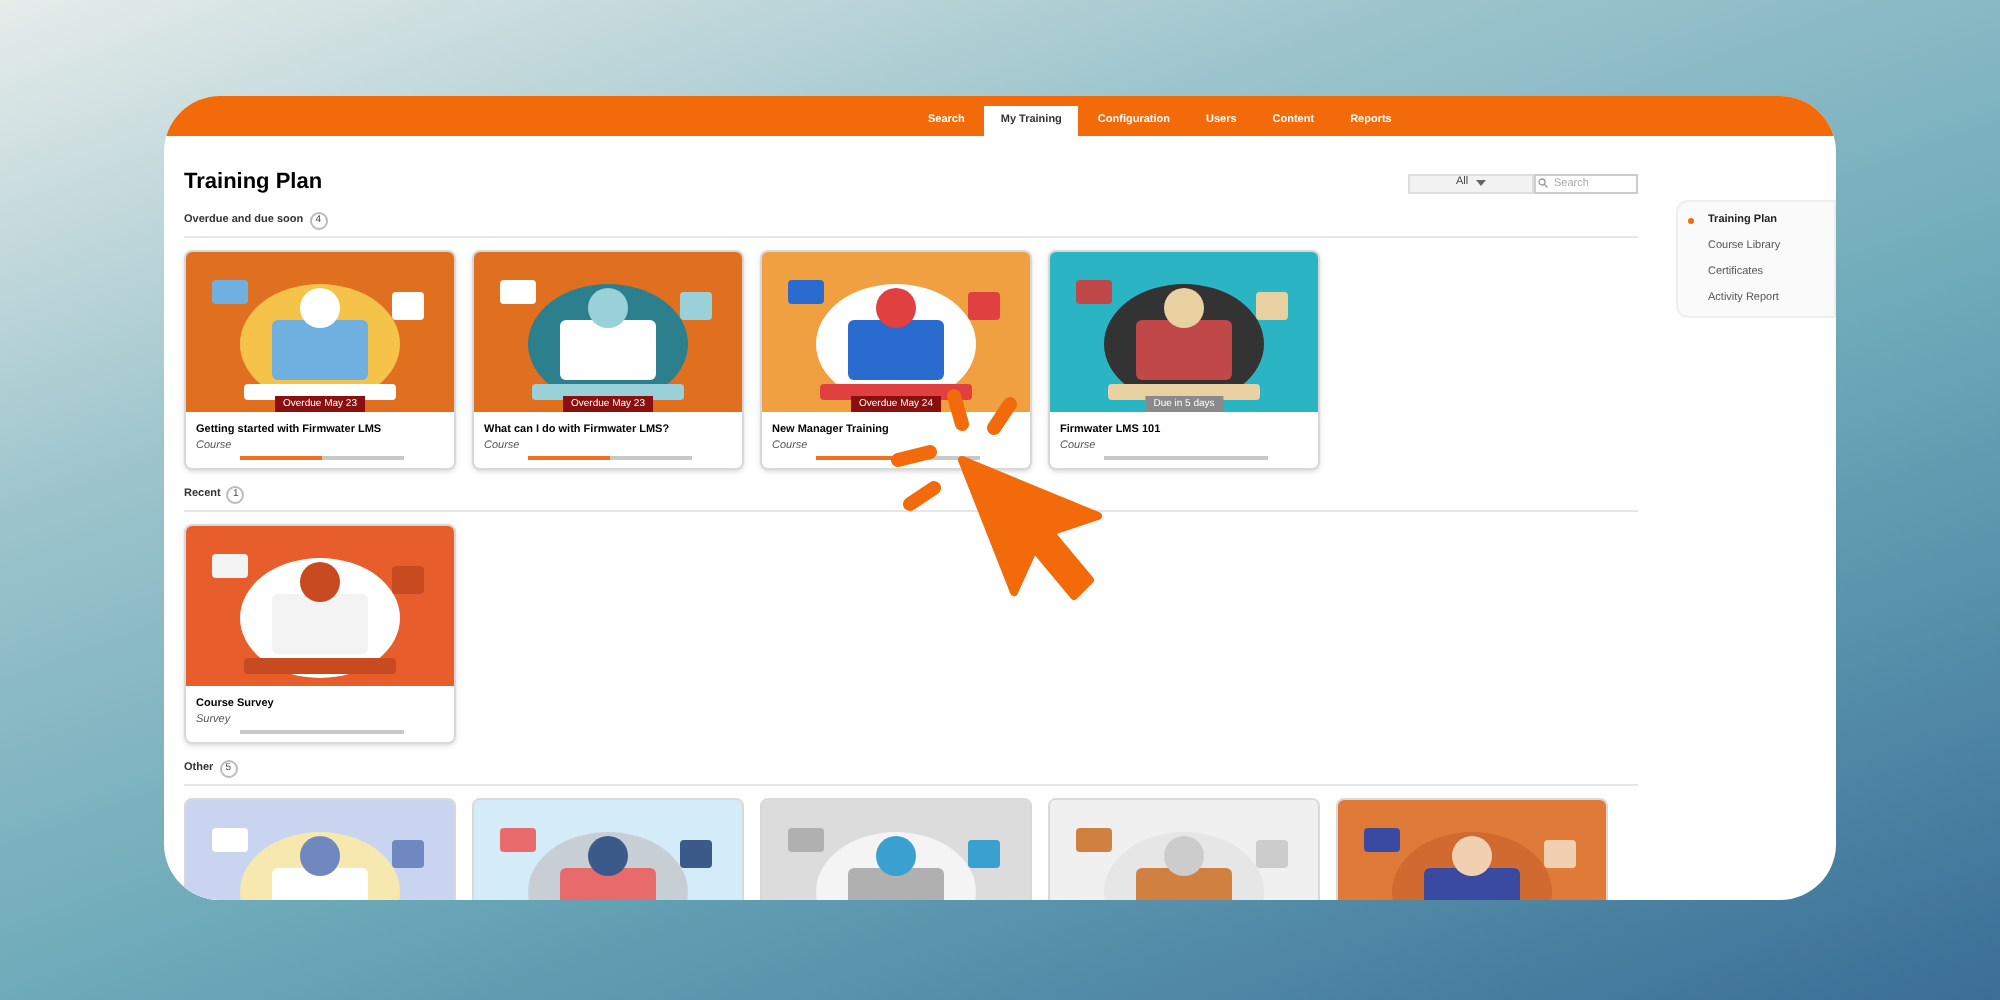 Image resolution: width=2000 pixels, height=1000 pixels. Describe the element at coordinates (1481, 183) in the screenshot. I see `caret-icon` at that location.